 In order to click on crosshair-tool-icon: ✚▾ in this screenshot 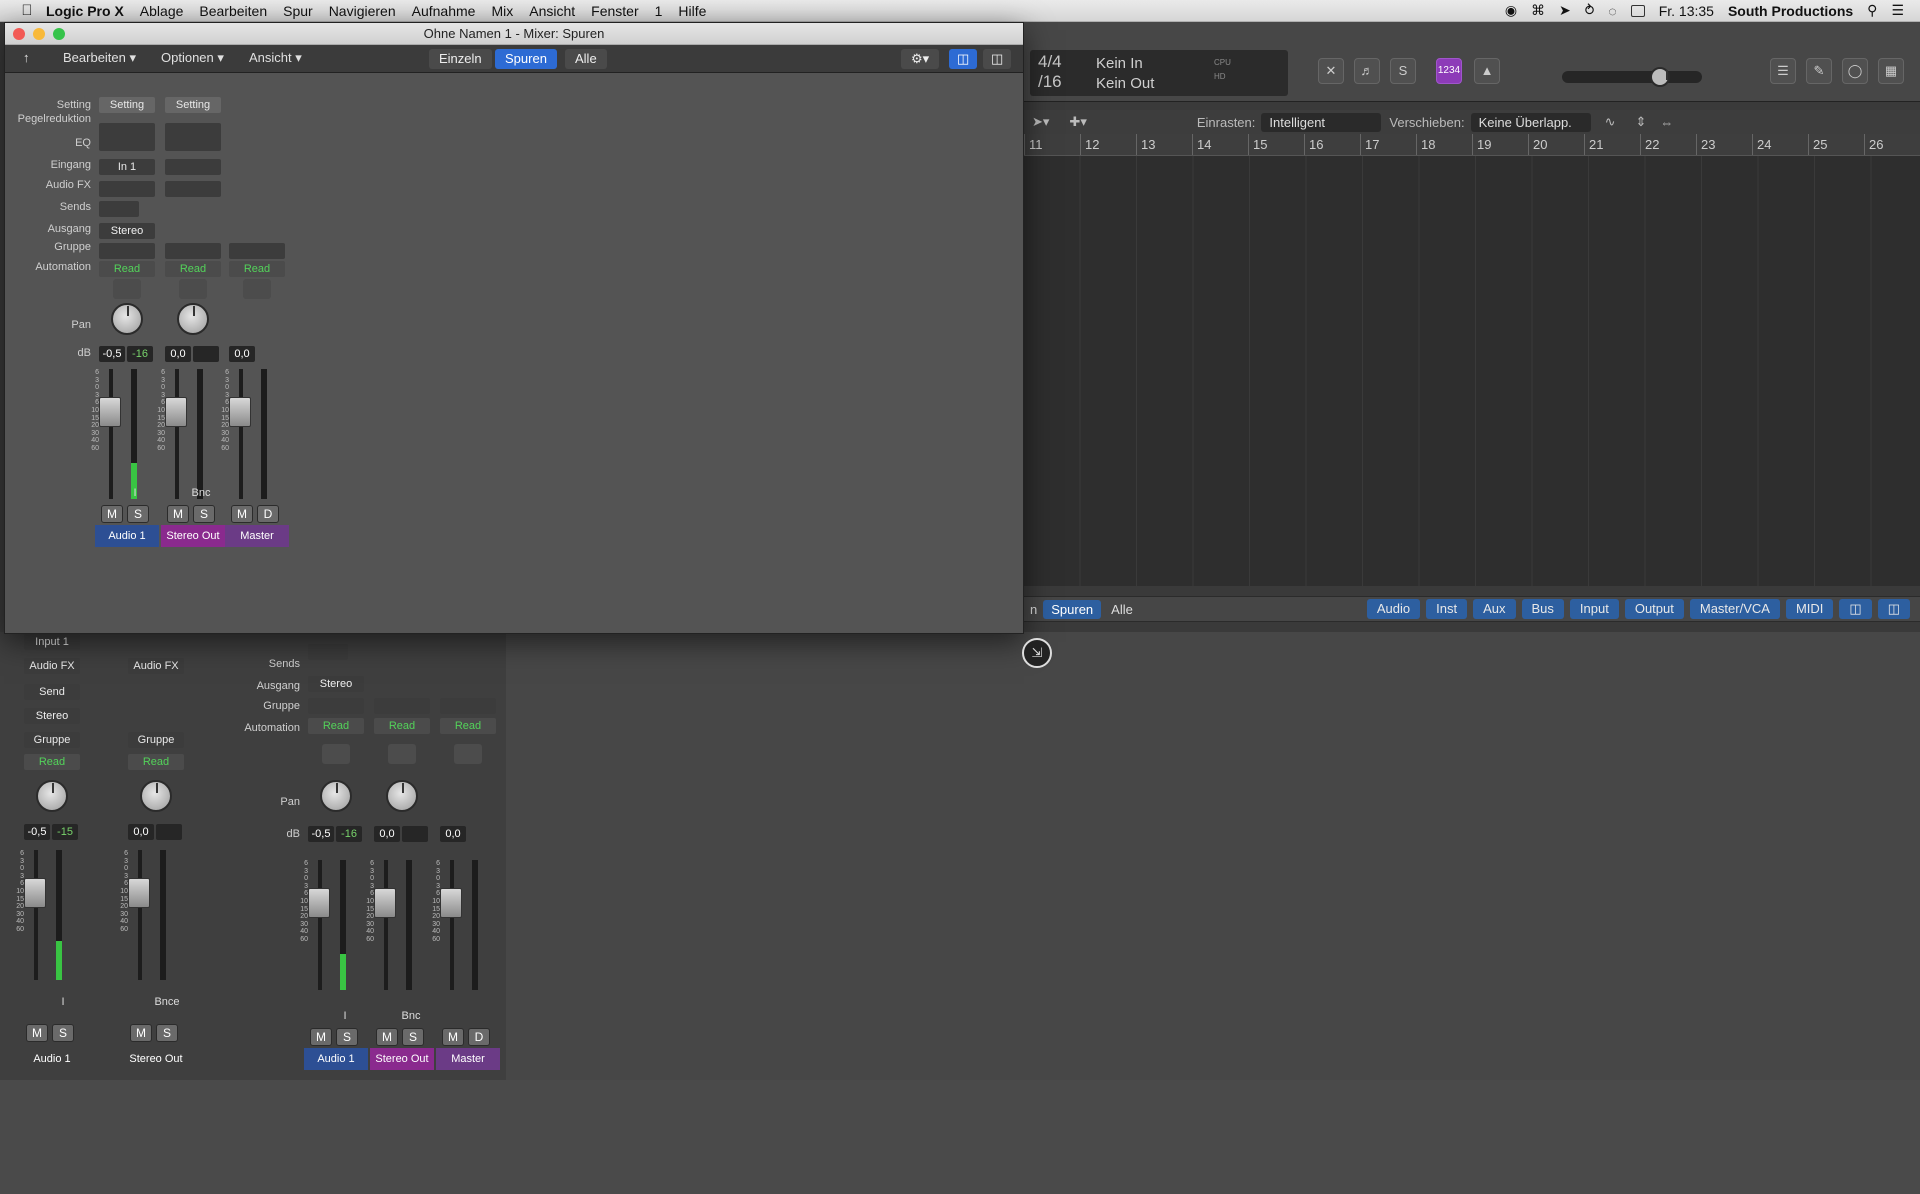, I will do `click(1077, 122)`.